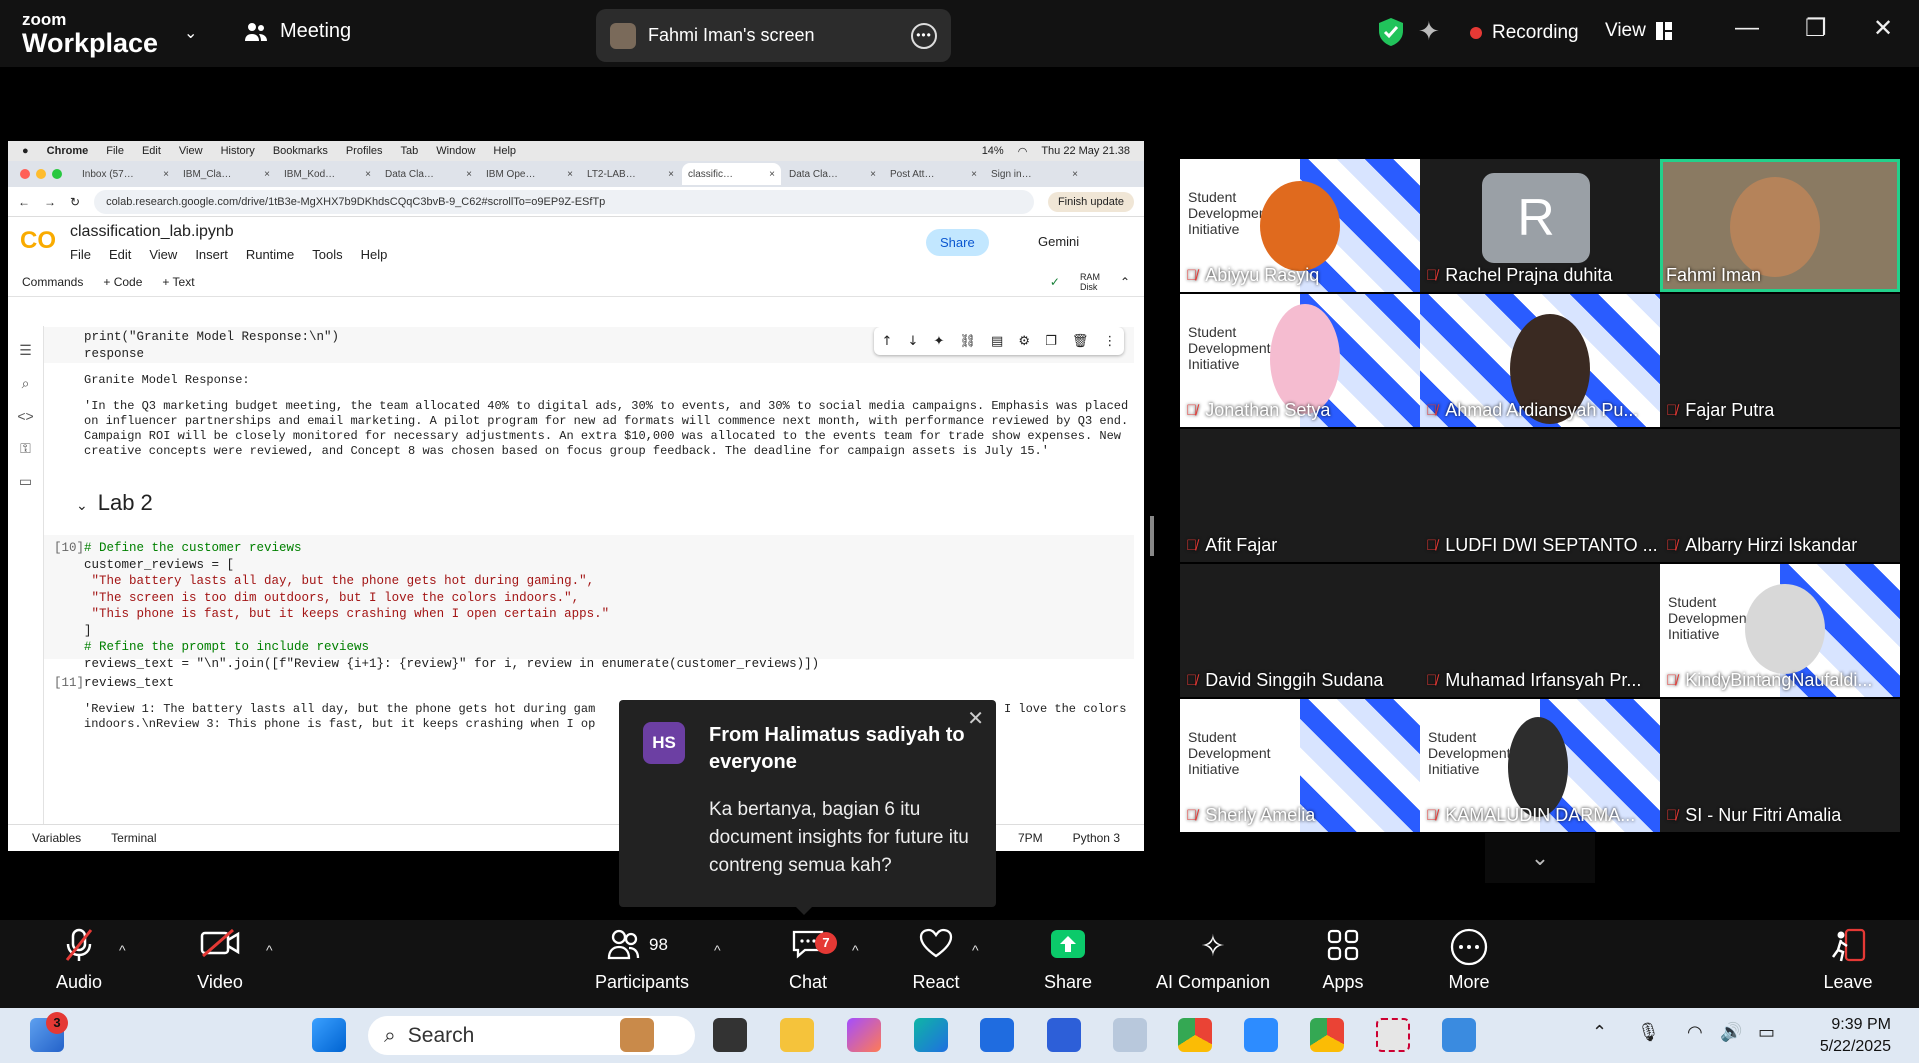  What do you see at coordinates (1152, 536) in the screenshot?
I see `splitter-handle` at bounding box center [1152, 536].